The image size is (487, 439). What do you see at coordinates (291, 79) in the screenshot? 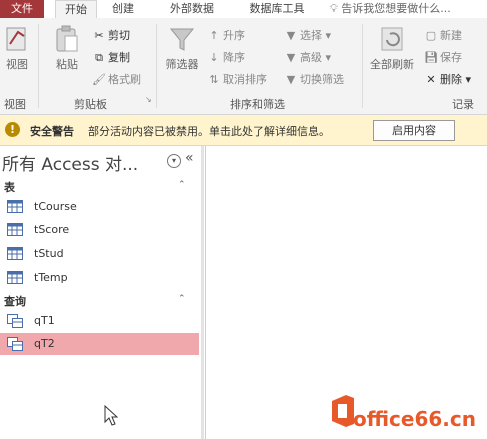
I see `toggle-filter-icon: ▼` at bounding box center [291, 79].